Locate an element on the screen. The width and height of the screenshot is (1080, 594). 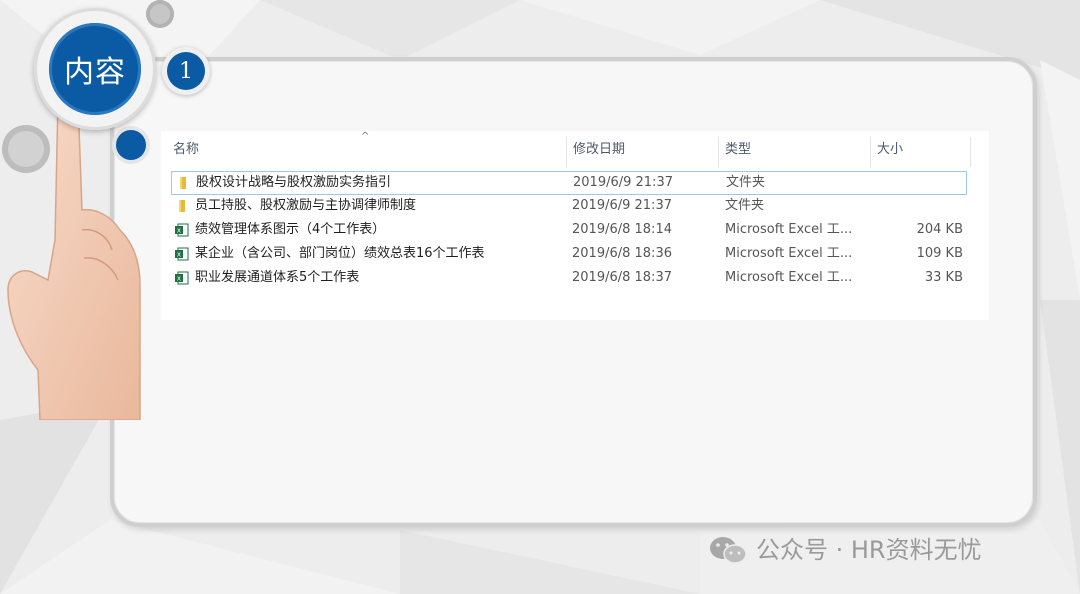
column-header-row: 名称 修改日期 类型 大小 is located at coordinates (575, 152).